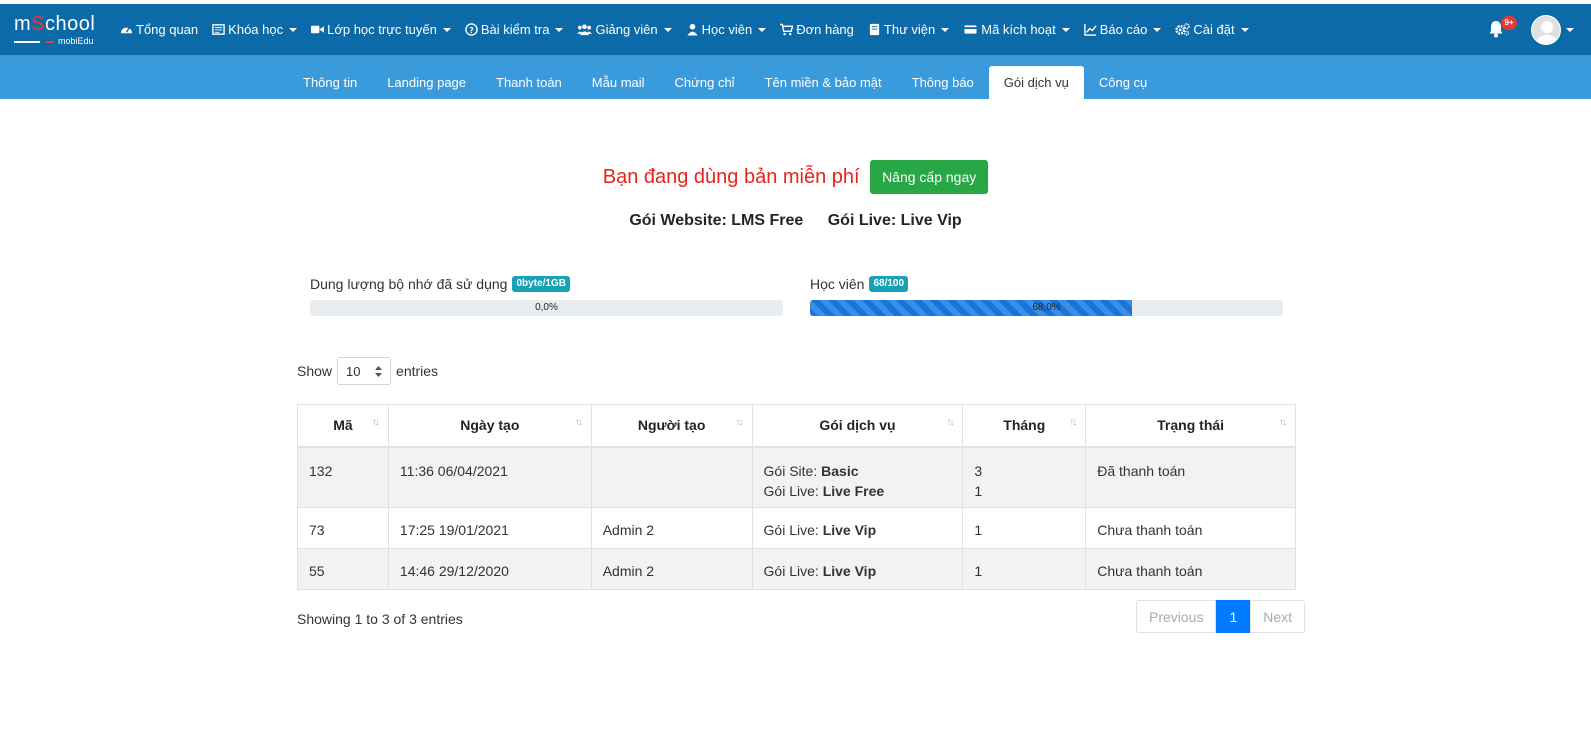  What do you see at coordinates (454, 571) in the screenshot?
I see `cell-created-text: 14:46 29/12/2020` at bounding box center [454, 571].